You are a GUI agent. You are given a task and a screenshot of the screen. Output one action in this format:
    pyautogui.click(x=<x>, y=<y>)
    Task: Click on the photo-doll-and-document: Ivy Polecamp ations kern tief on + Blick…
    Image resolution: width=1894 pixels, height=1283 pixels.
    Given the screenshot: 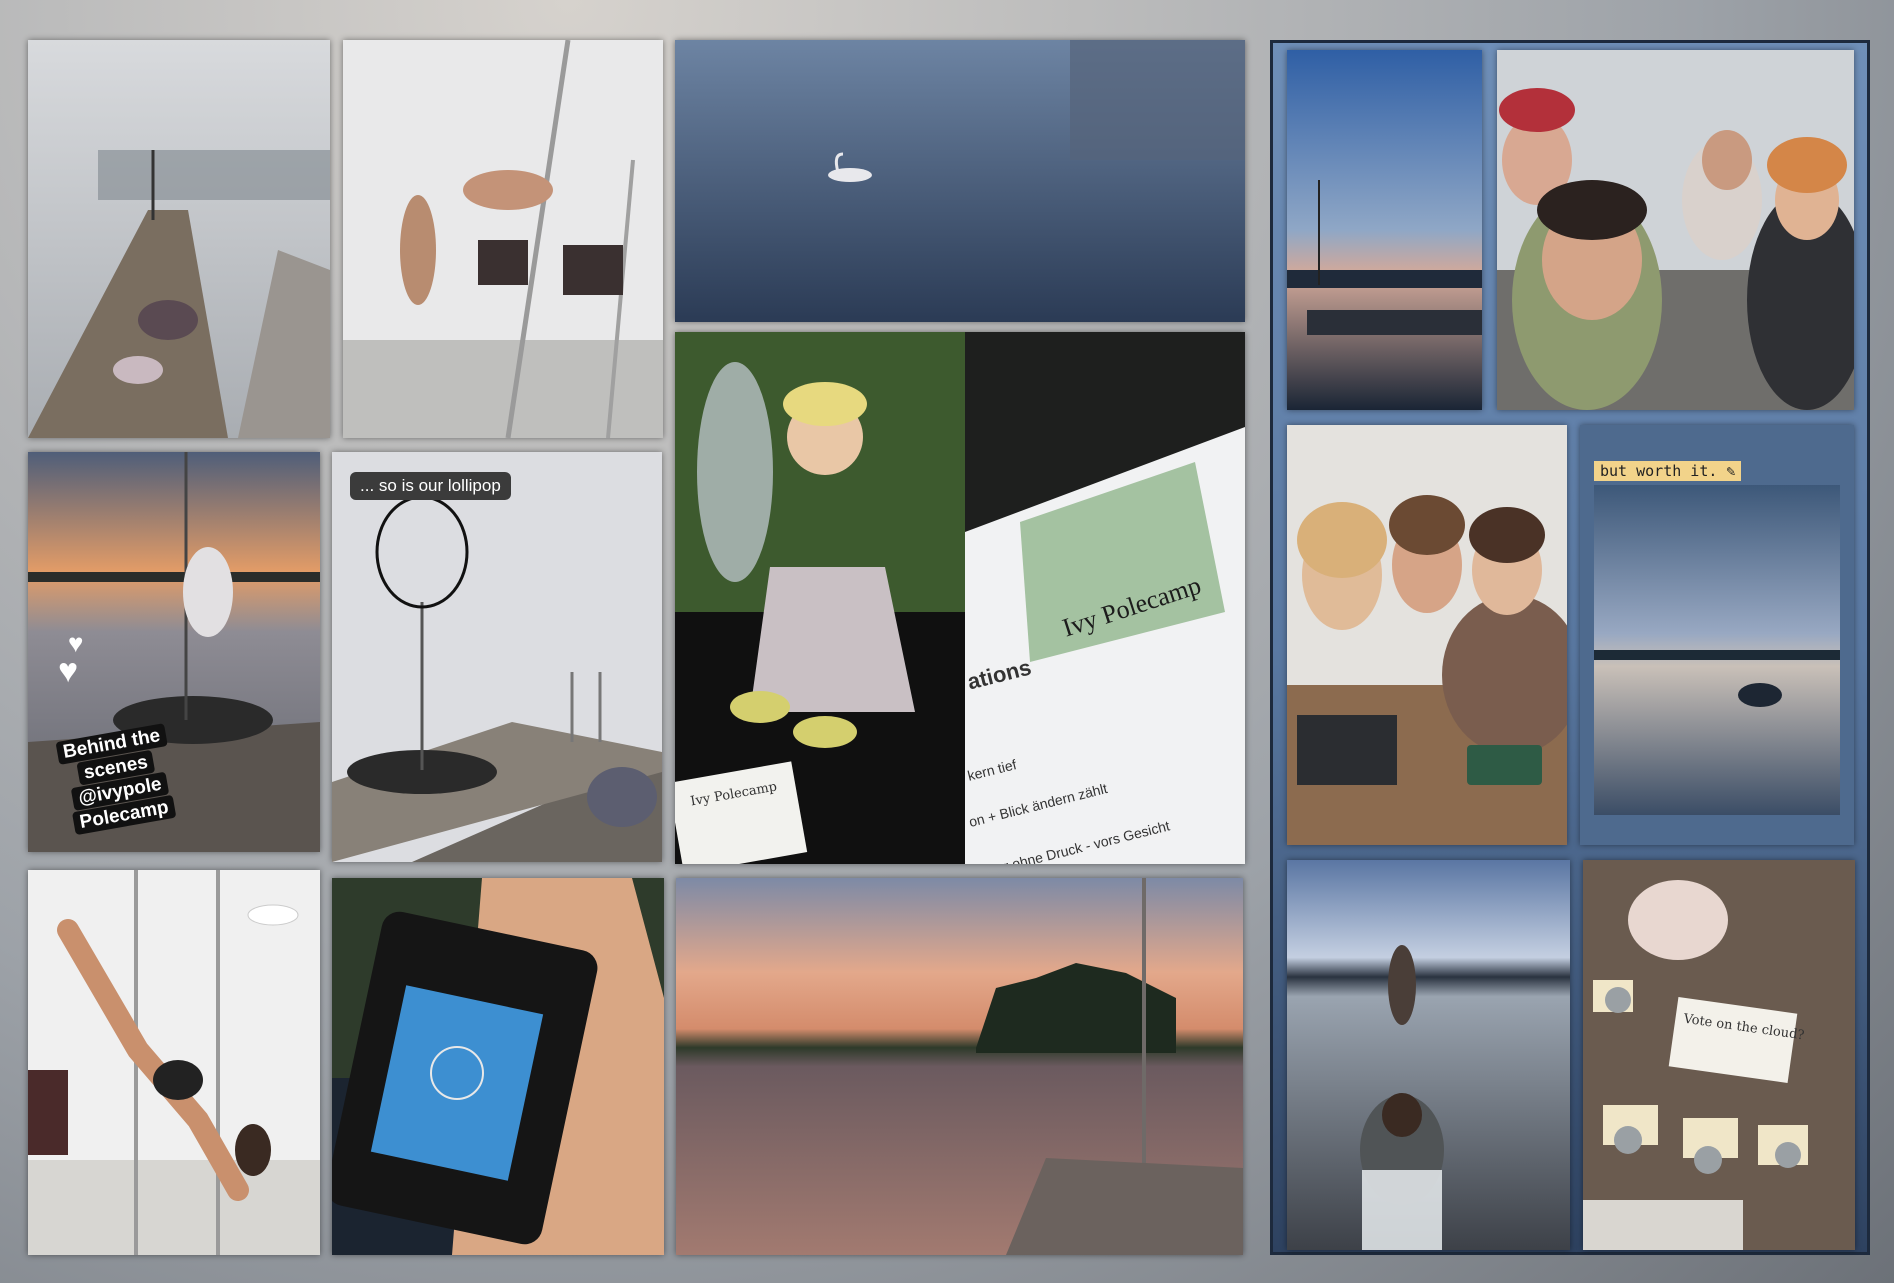 What is the action you would take?
    pyautogui.click(x=960, y=598)
    